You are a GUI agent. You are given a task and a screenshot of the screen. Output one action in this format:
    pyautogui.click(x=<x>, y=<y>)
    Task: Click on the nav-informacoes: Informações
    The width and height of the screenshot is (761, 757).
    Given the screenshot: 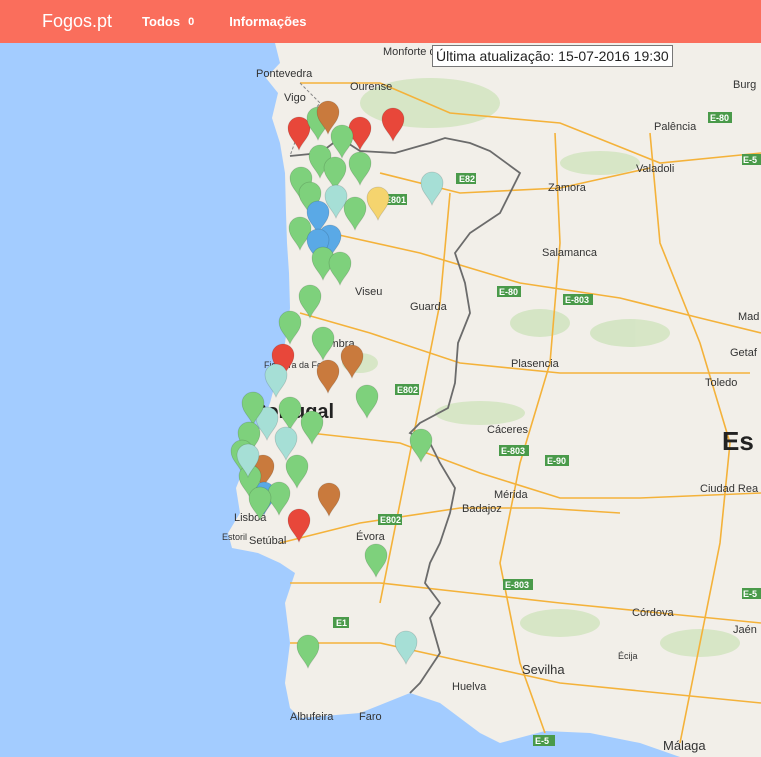 What is the action you would take?
    pyautogui.click(x=267, y=21)
    